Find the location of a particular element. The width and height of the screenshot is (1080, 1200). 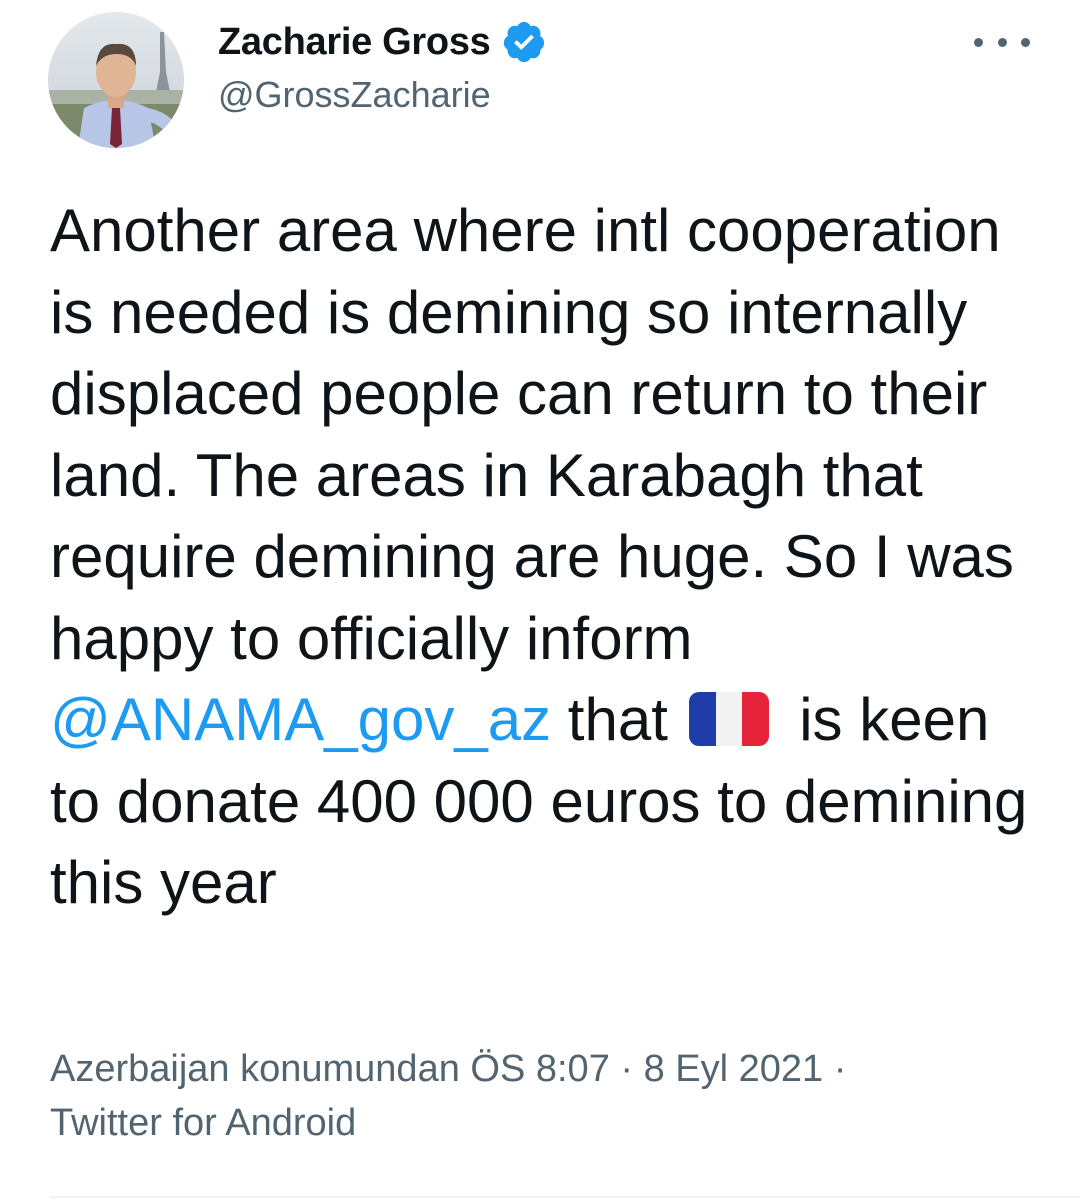

divider is located at coordinates (565, 1197).